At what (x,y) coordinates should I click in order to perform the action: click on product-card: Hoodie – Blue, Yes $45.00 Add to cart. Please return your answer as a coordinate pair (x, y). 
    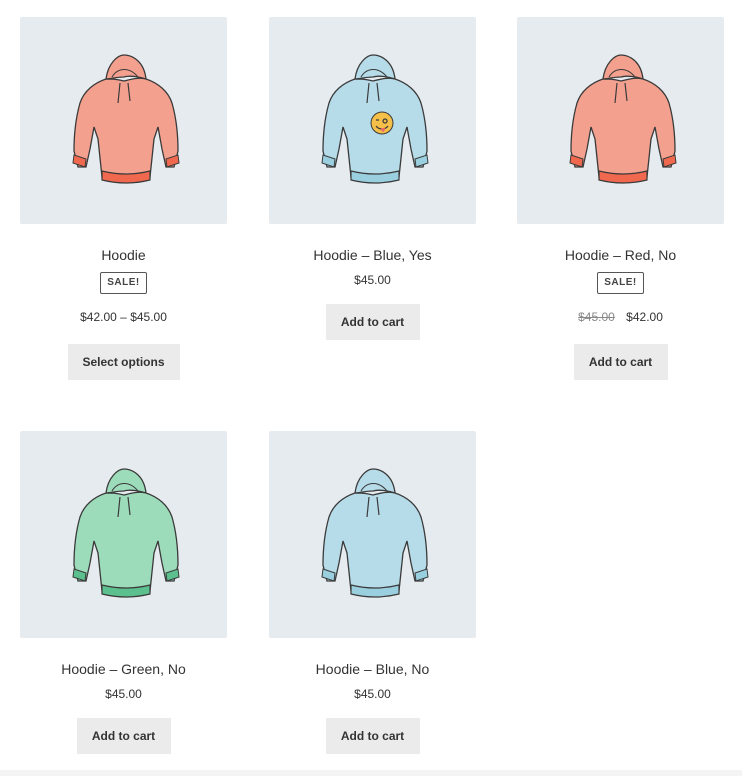
    Looking at the image, I should click on (372, 178).